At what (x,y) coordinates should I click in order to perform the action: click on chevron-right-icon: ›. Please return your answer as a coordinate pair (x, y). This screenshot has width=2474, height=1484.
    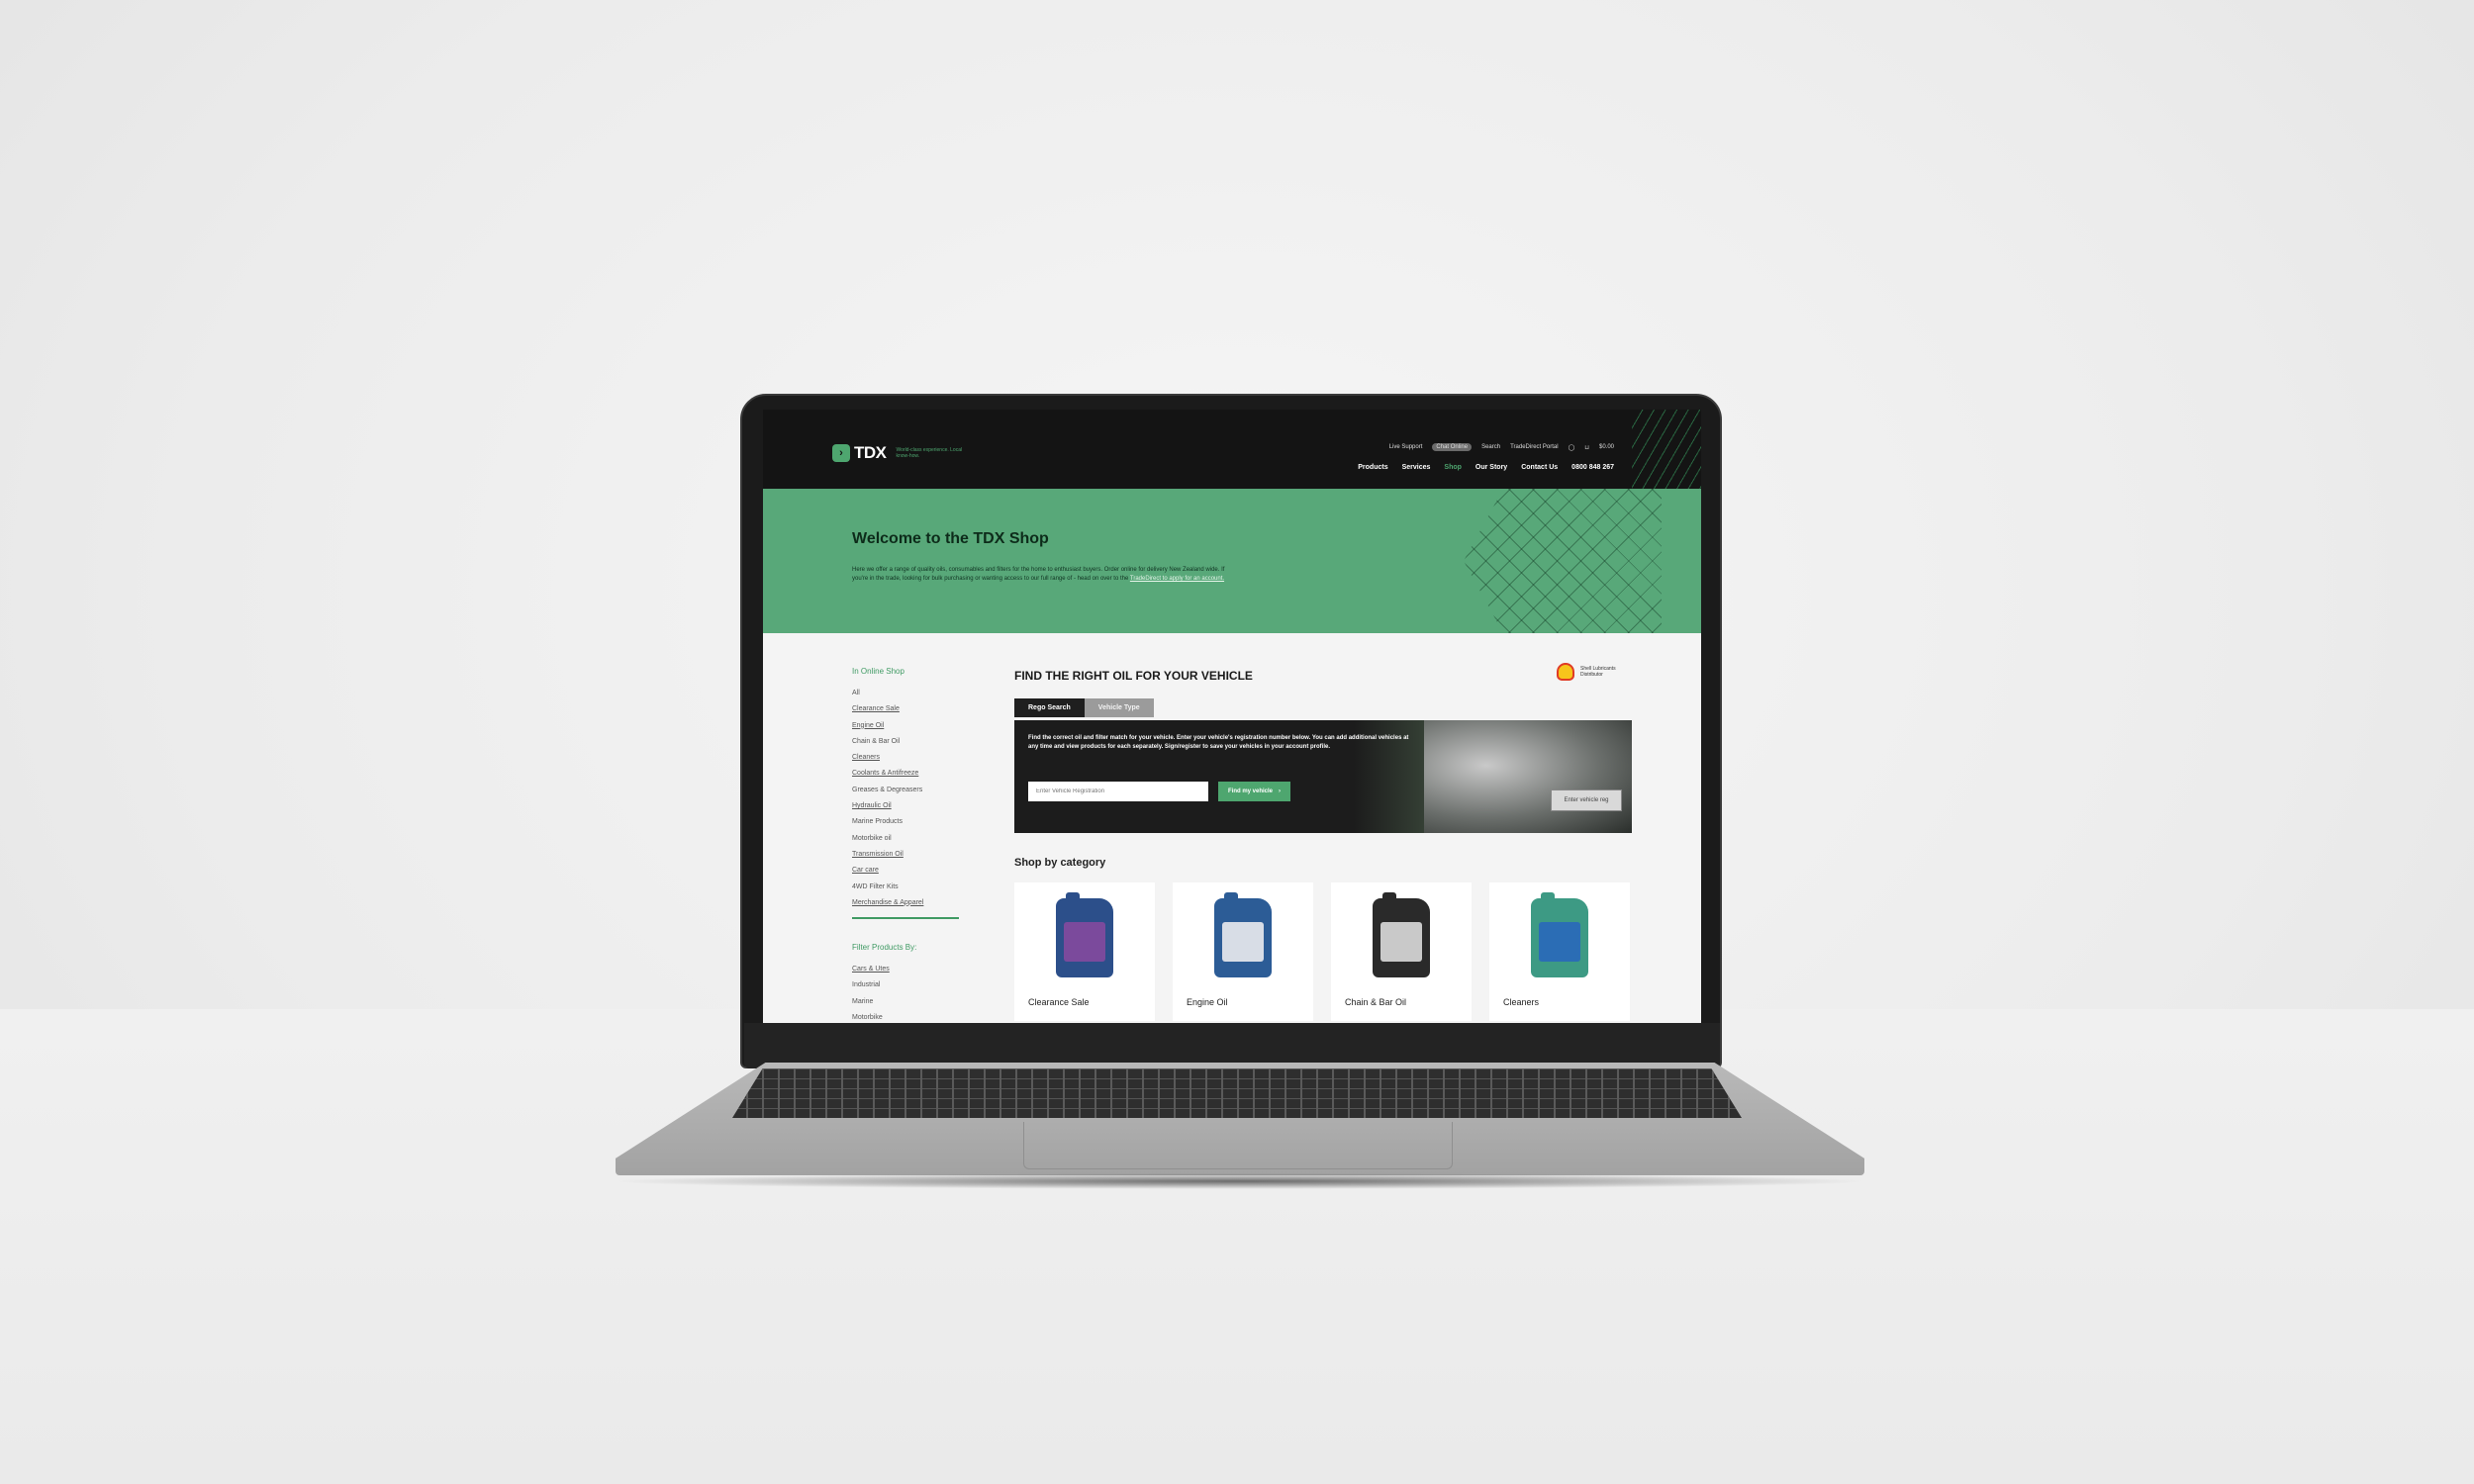
    Looking at the image, I should click on (1280, 791).